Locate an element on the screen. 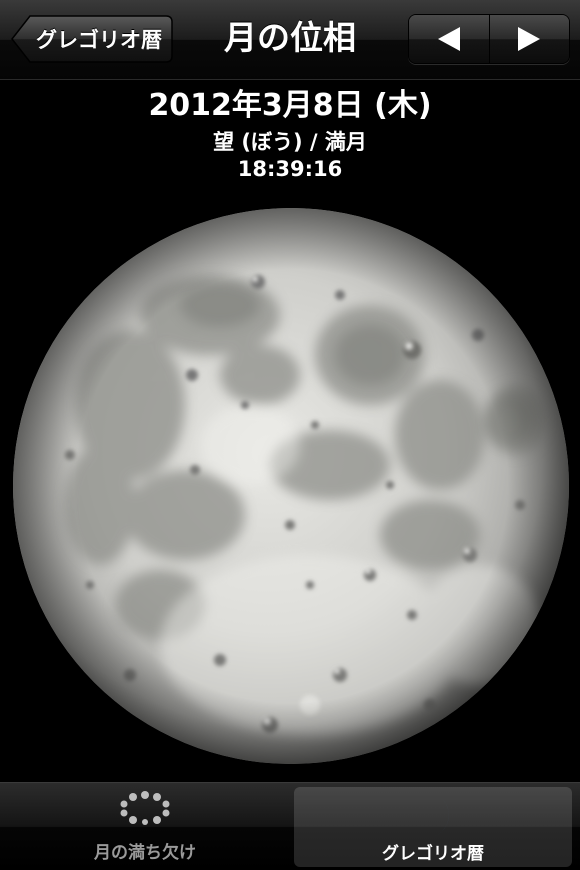  phase-name-label: 望 (ぼう) / 満月 is located at coordinates (290, 142).